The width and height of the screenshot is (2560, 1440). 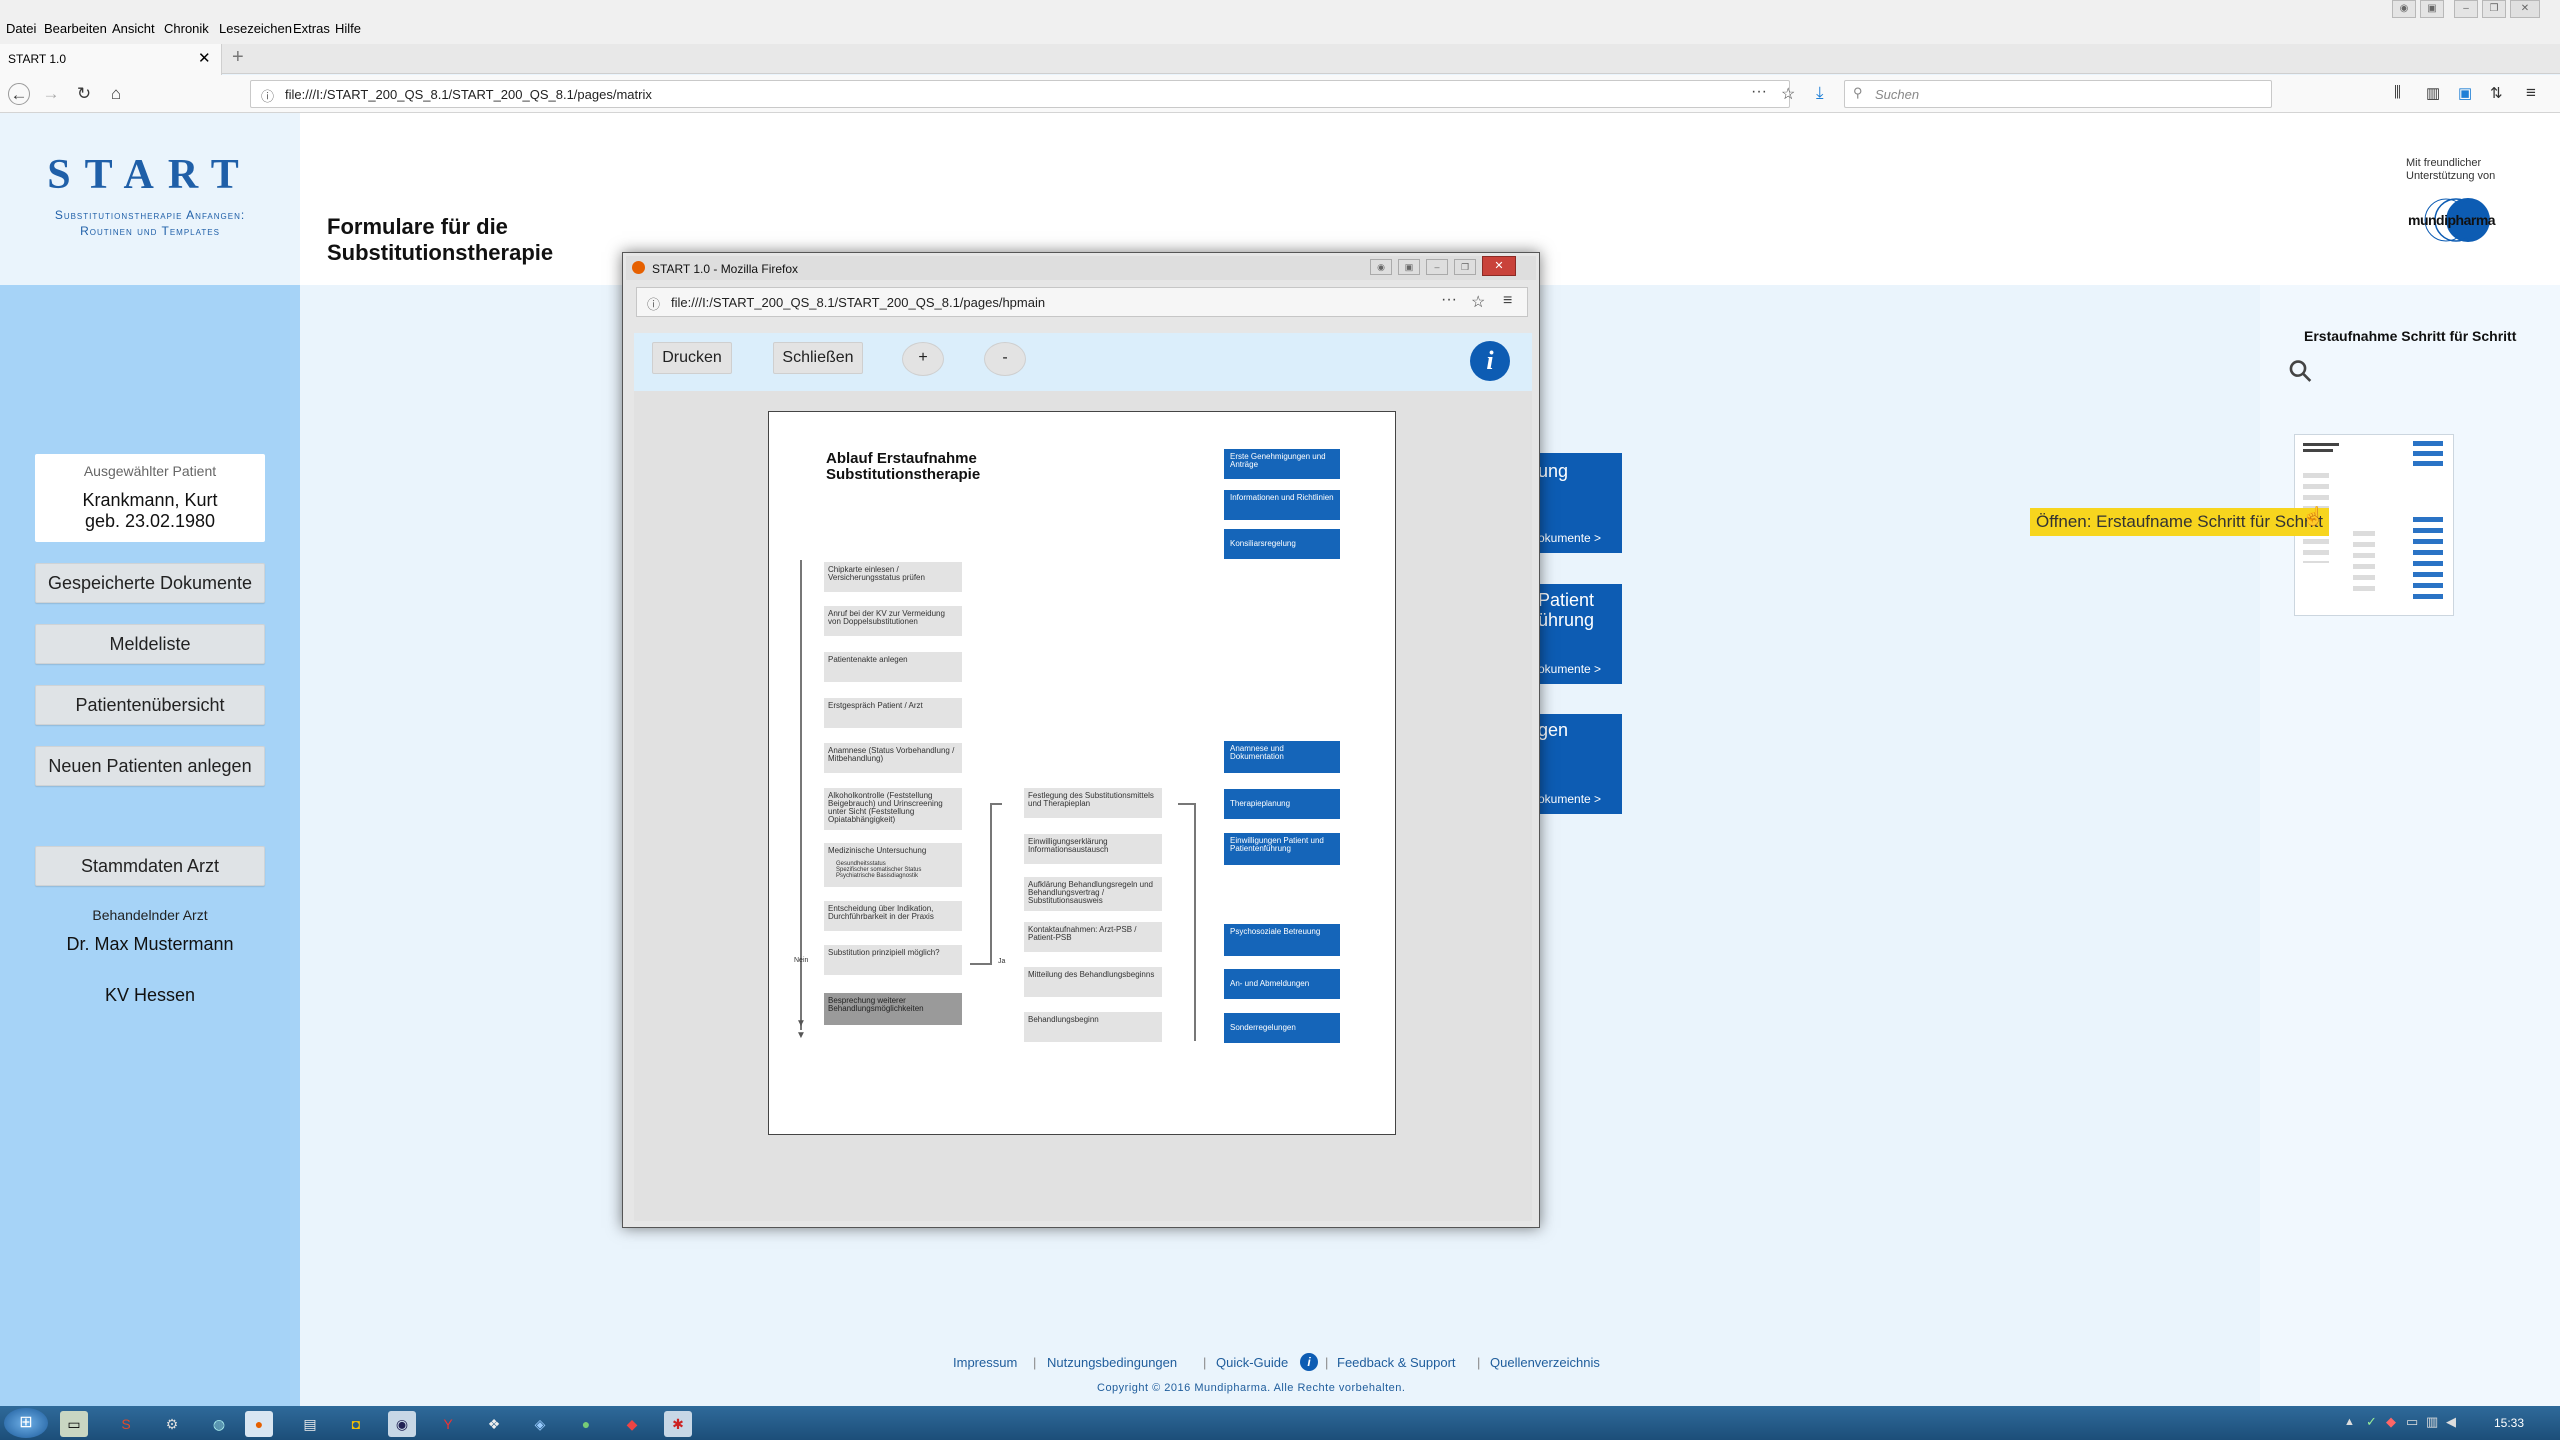 What do you see at coordinates (1478, 302) in the screenshot?
I see `popup-bookmark-icon: ☆` at bounding box center [1478, 302].